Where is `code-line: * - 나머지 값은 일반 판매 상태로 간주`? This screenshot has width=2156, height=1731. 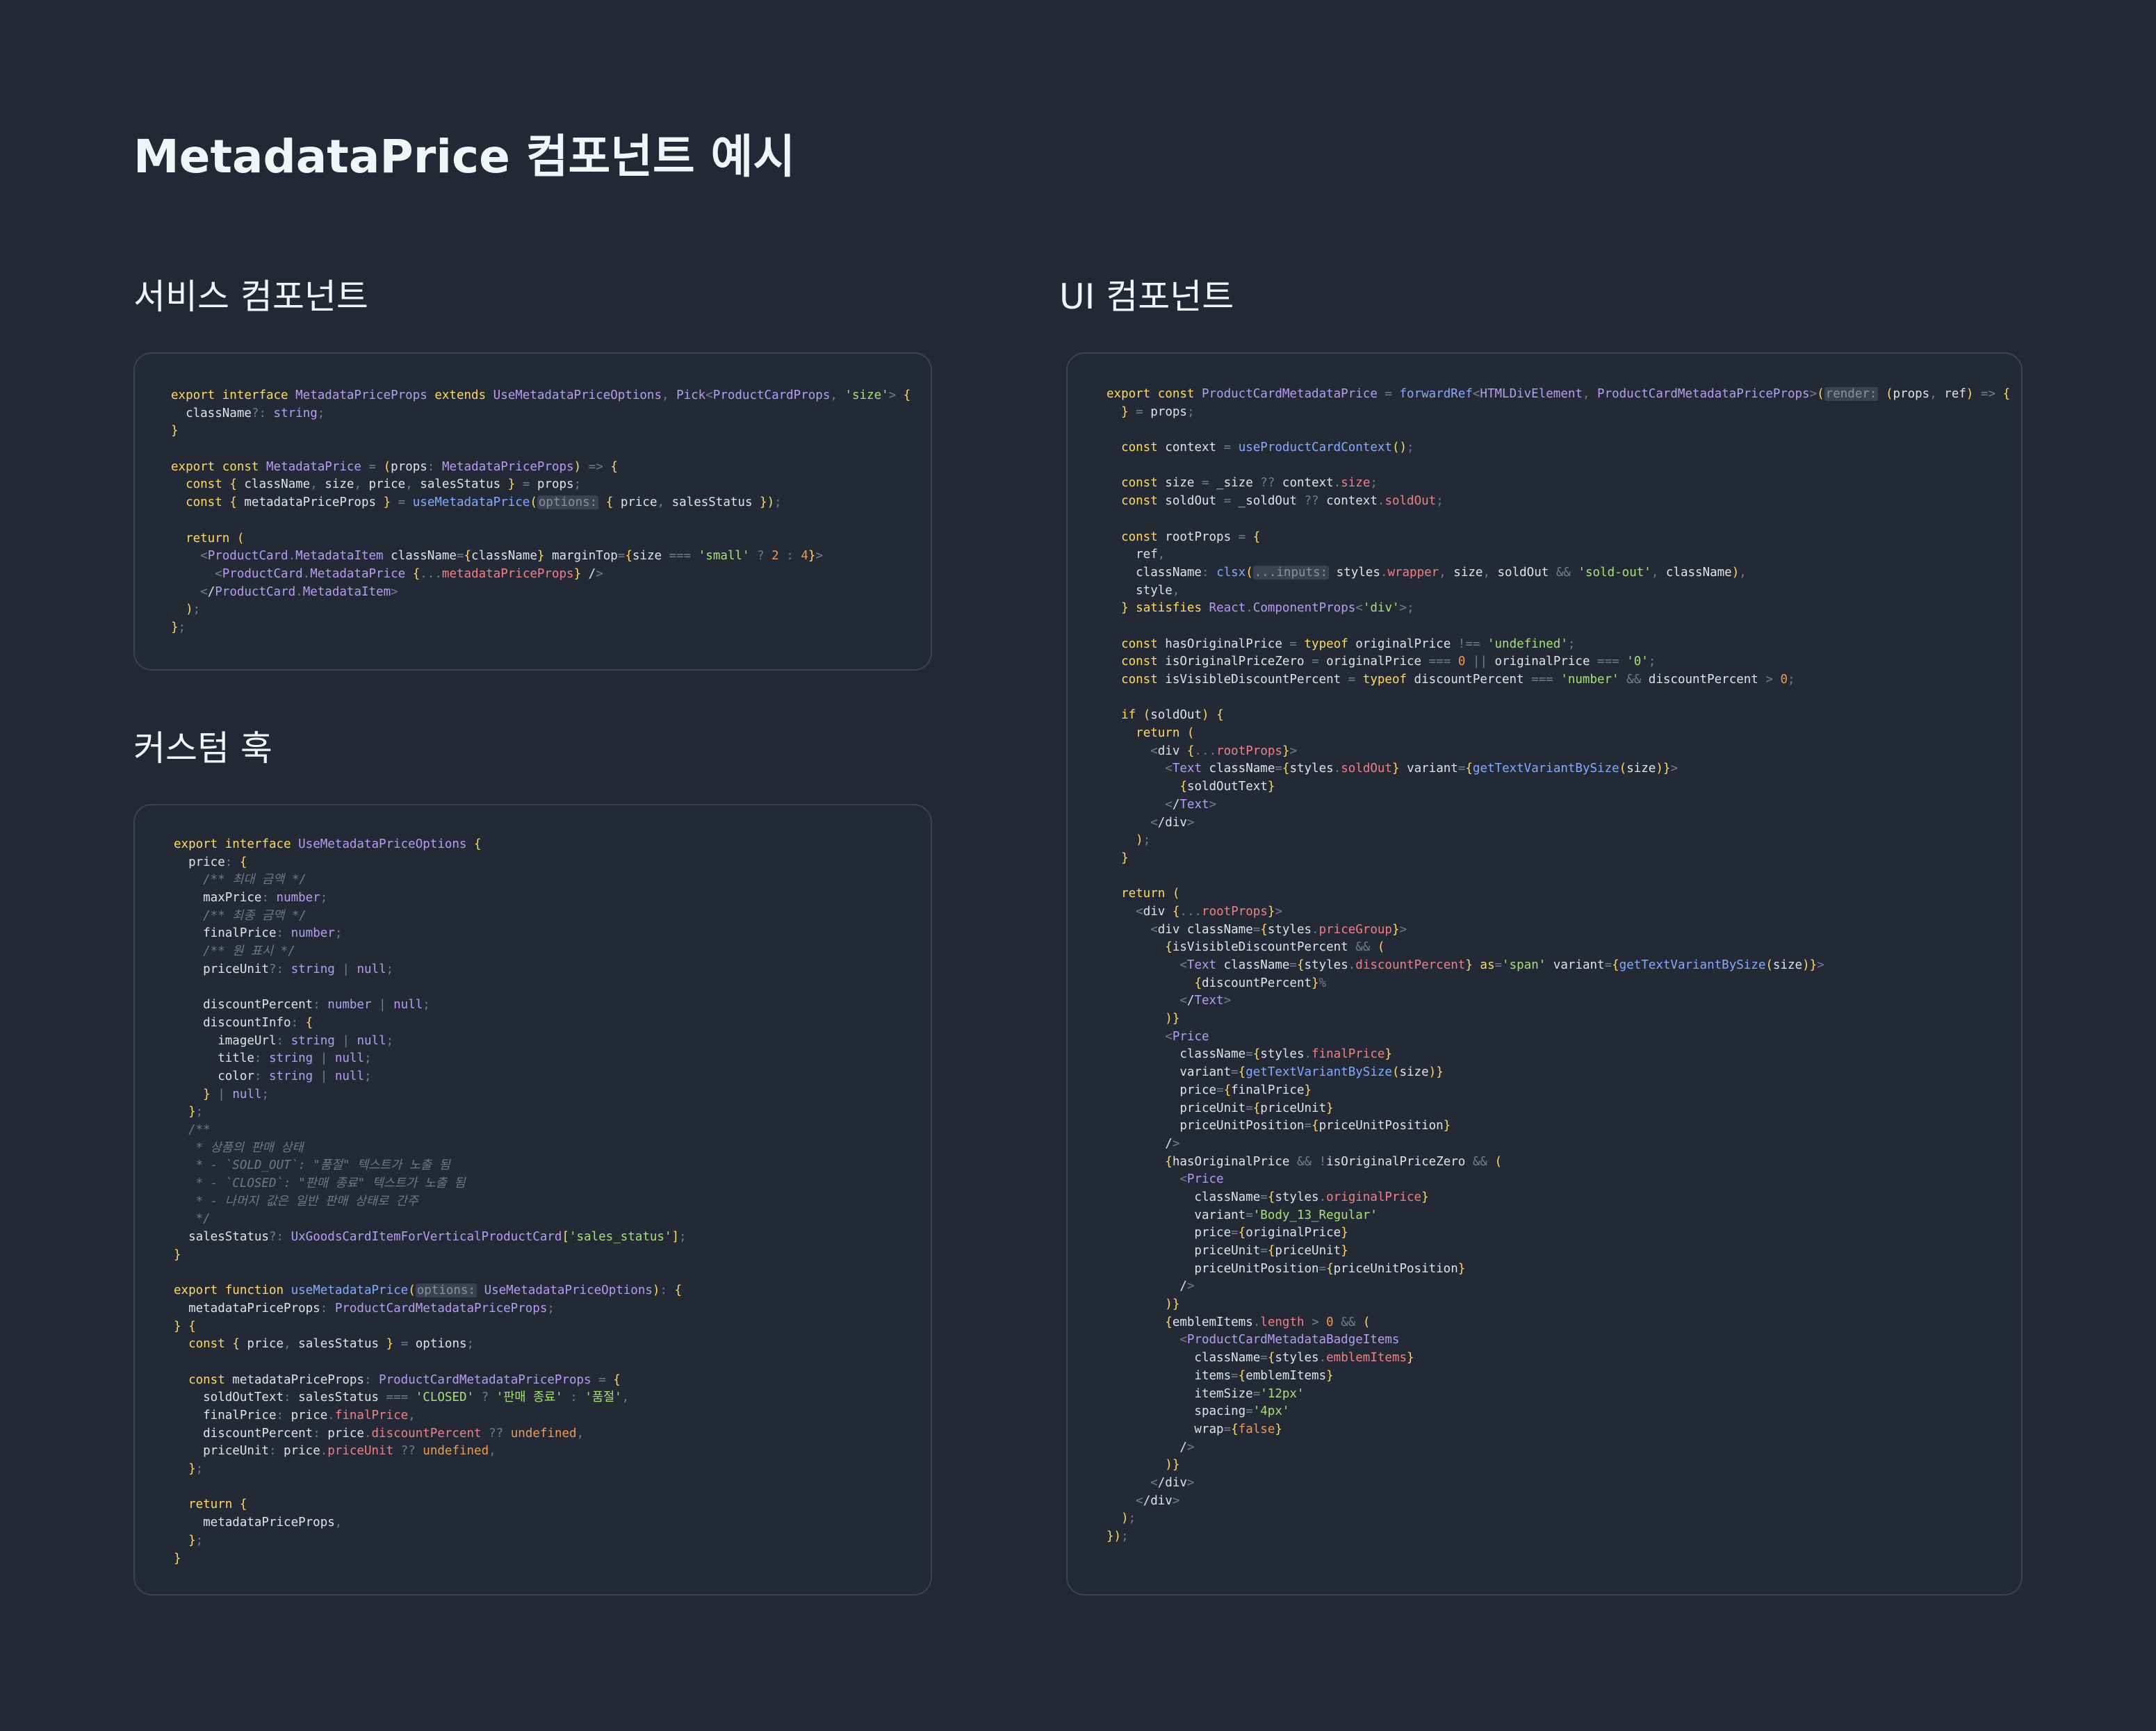 code-line: * - 나머지 값은 일반 판매 상태로 간주 is located at coordinates (296, 1201).